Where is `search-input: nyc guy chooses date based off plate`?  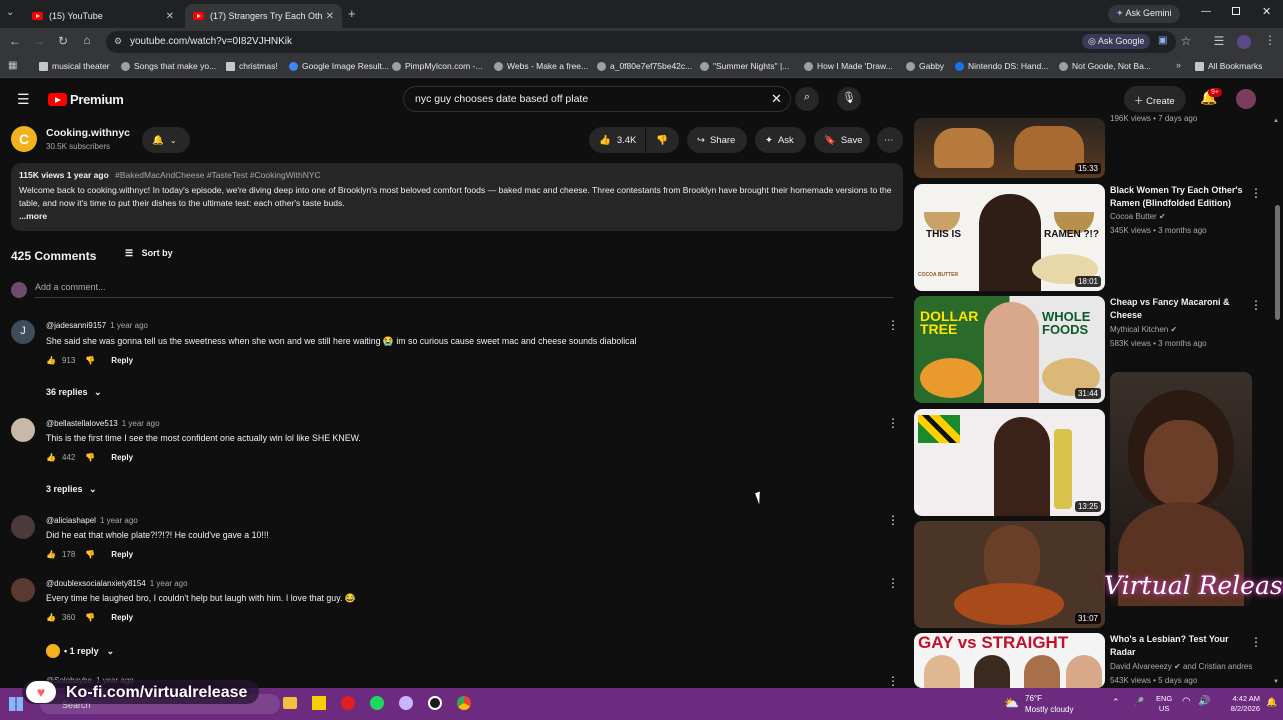
search-input: nyc guy chooses date based off plate is located at coordinates (597, 99).